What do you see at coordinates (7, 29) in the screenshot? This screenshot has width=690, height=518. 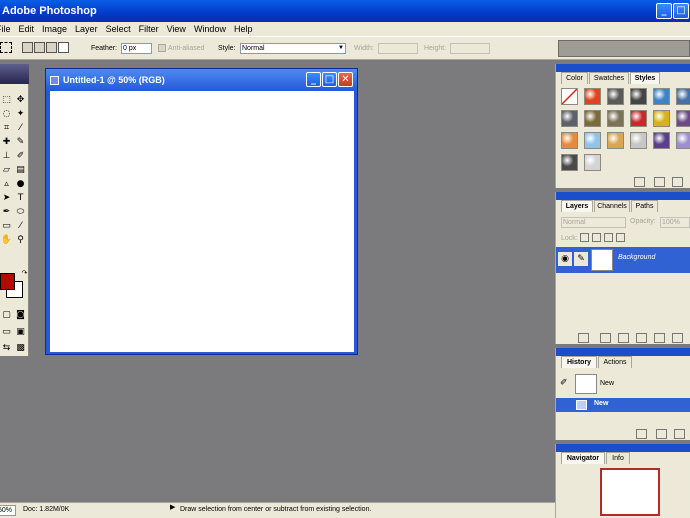 I see `menu-file: File` at bounding box center [7, 29].